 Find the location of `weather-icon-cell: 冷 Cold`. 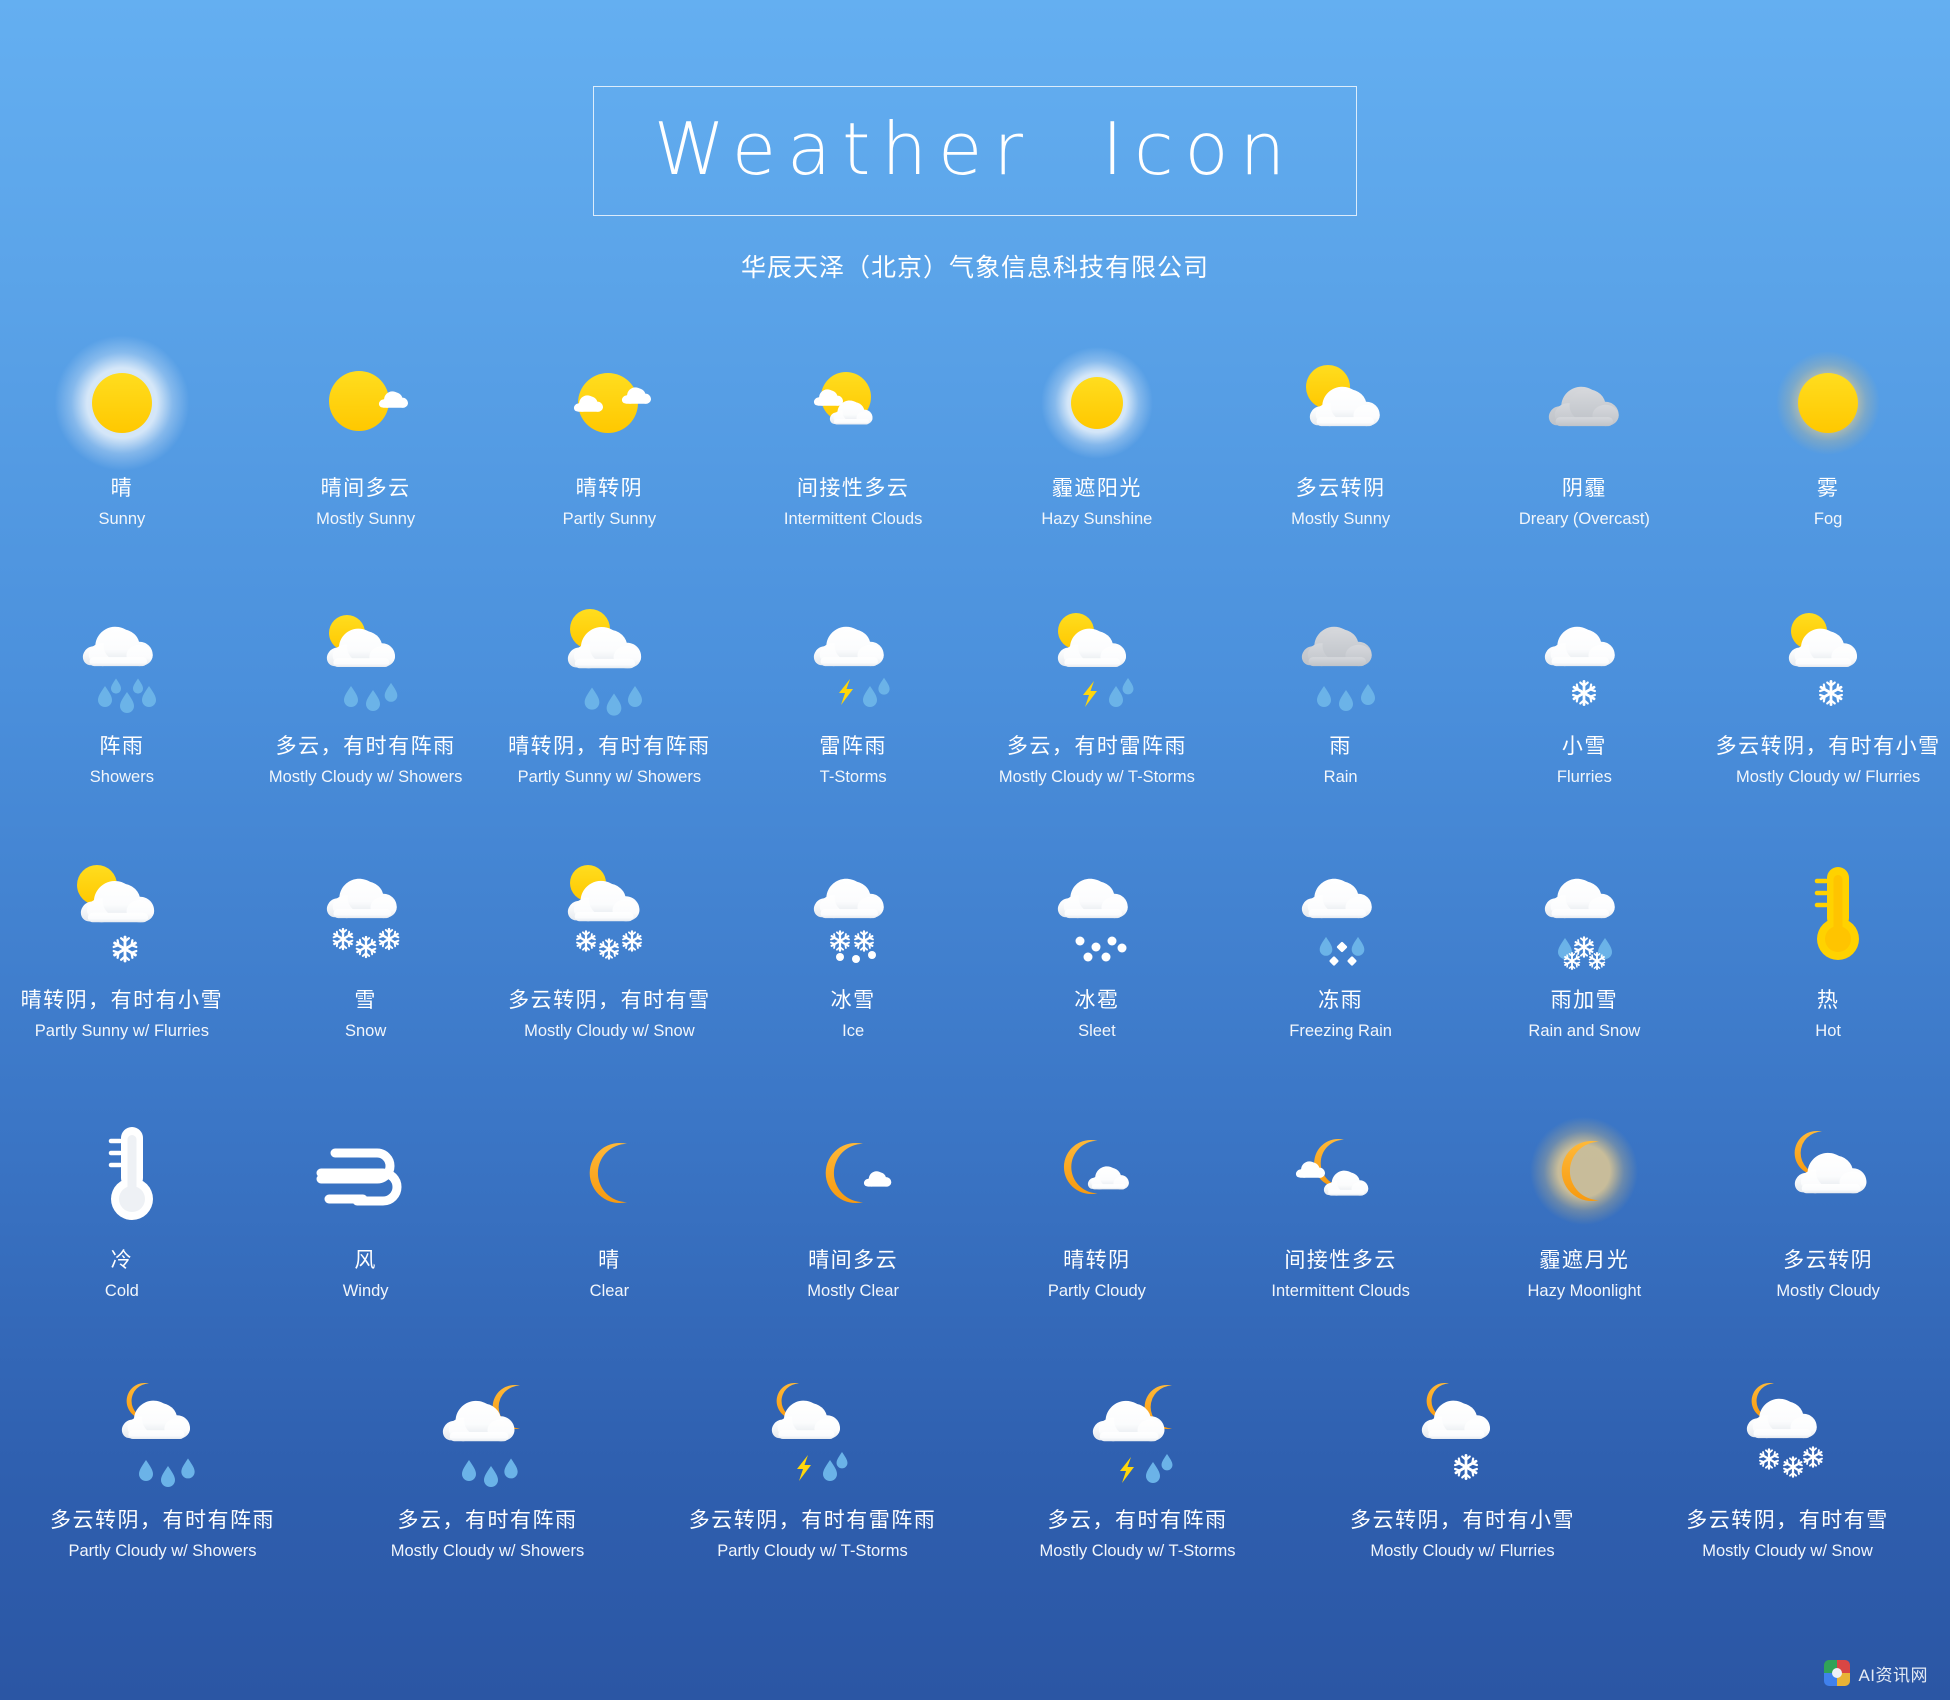

weather-icon-cell: 冷 Cold is located at coordinates (122, 1208).